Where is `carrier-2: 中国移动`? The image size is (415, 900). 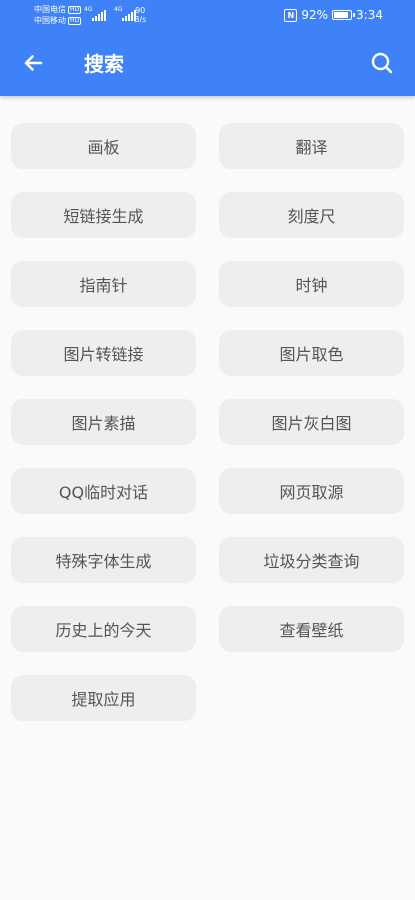
carrier-2: 中国移动 is located at coordinates (50, 20).